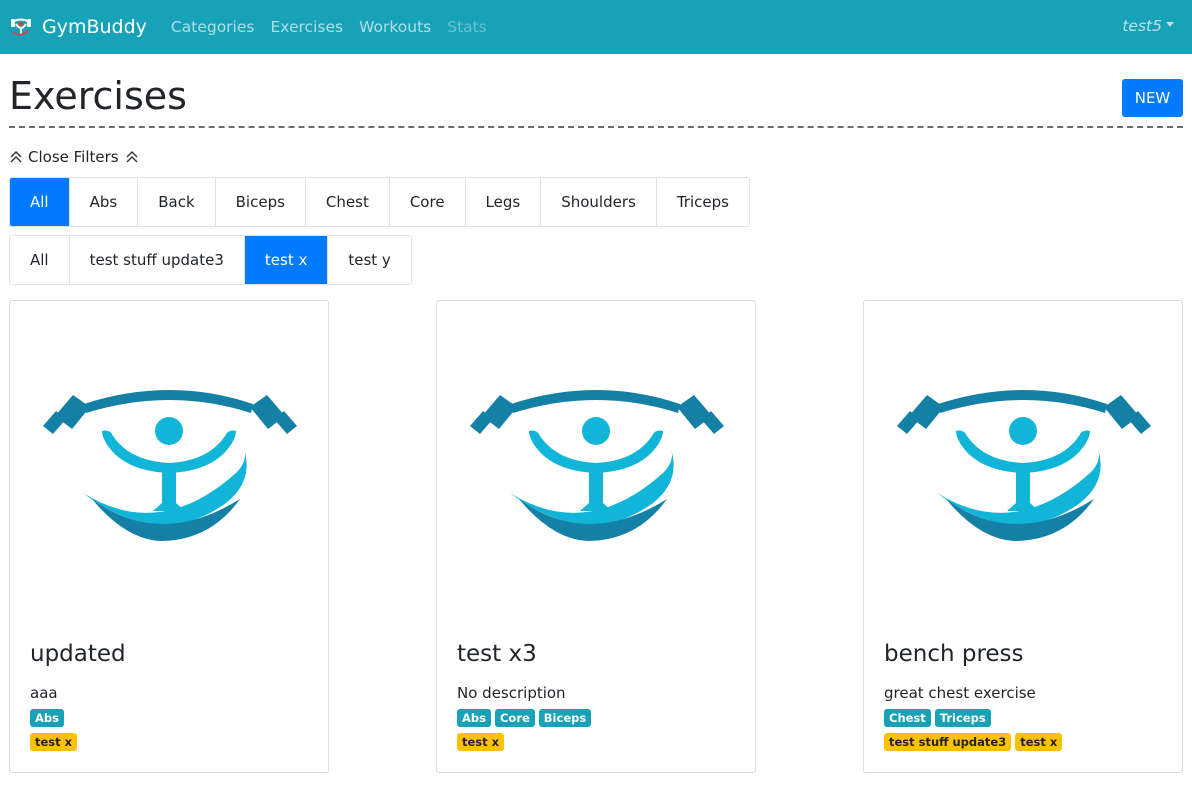  I want to click on tag-badges: test stuff update3 test x, so click(975, 742).